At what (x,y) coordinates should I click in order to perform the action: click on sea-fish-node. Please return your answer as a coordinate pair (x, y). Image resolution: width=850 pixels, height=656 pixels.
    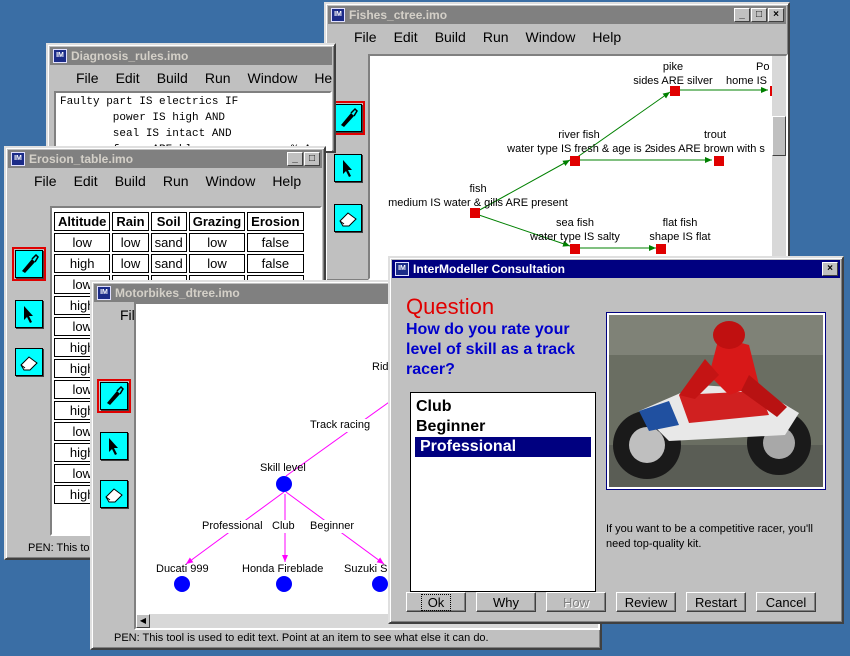
    Looking at the image, I should click on (575, 249).